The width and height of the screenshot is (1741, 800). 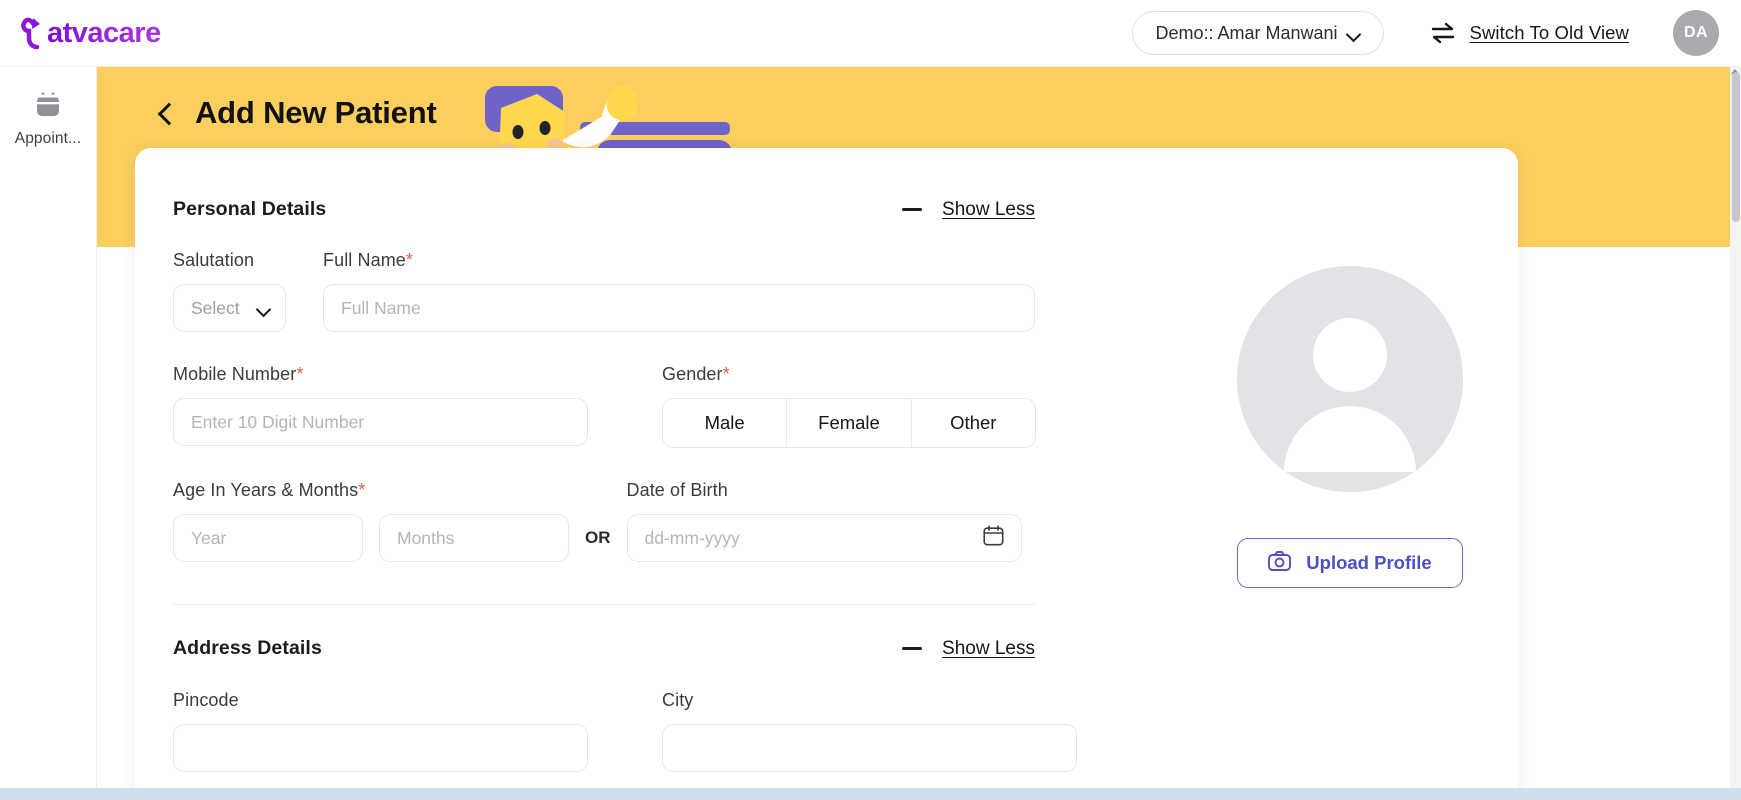 I want to click on gender-option-female: Female, so click(x=849, y=423).